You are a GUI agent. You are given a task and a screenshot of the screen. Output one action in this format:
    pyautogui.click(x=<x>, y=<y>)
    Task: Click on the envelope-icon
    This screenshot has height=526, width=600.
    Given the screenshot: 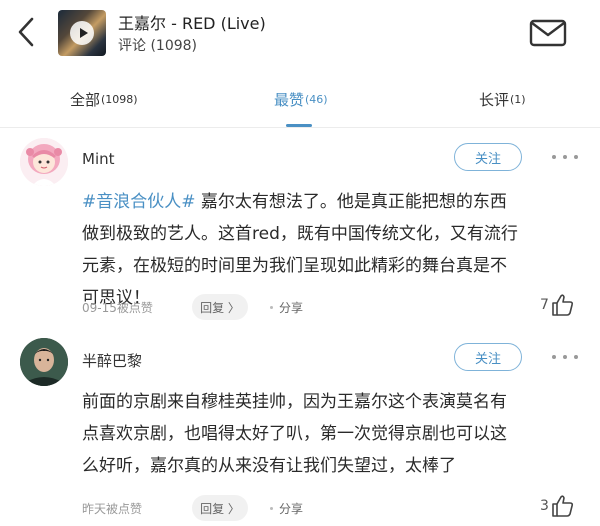 What is the action you would take?
    pyautogui.click(x=548, y=33)
    